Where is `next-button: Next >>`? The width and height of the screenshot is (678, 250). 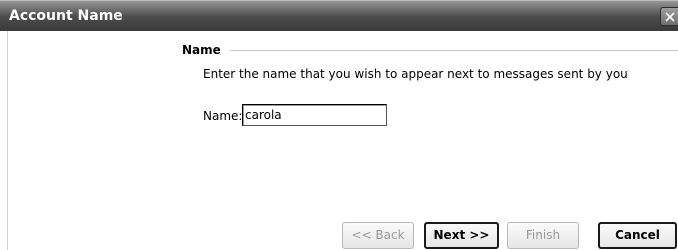
next-button: Next >> is located at coordinates (461, 235).